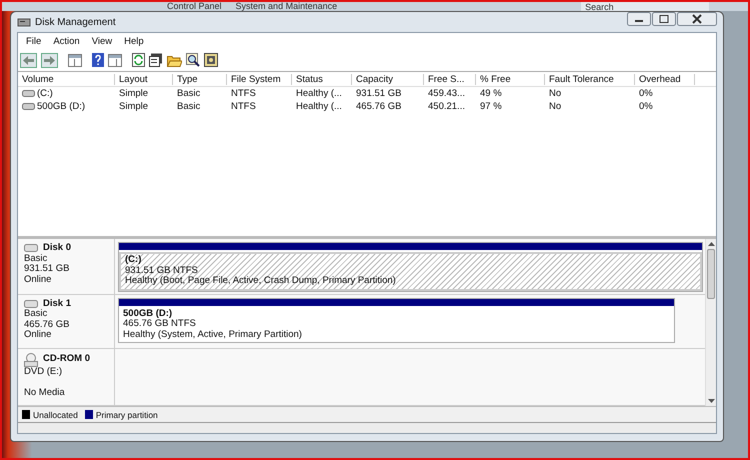 The height and width of the screenshot is (460, 750). Describe the element at coordinates (645, 6) in the screenshot. I see `search-field: Search` at that location.